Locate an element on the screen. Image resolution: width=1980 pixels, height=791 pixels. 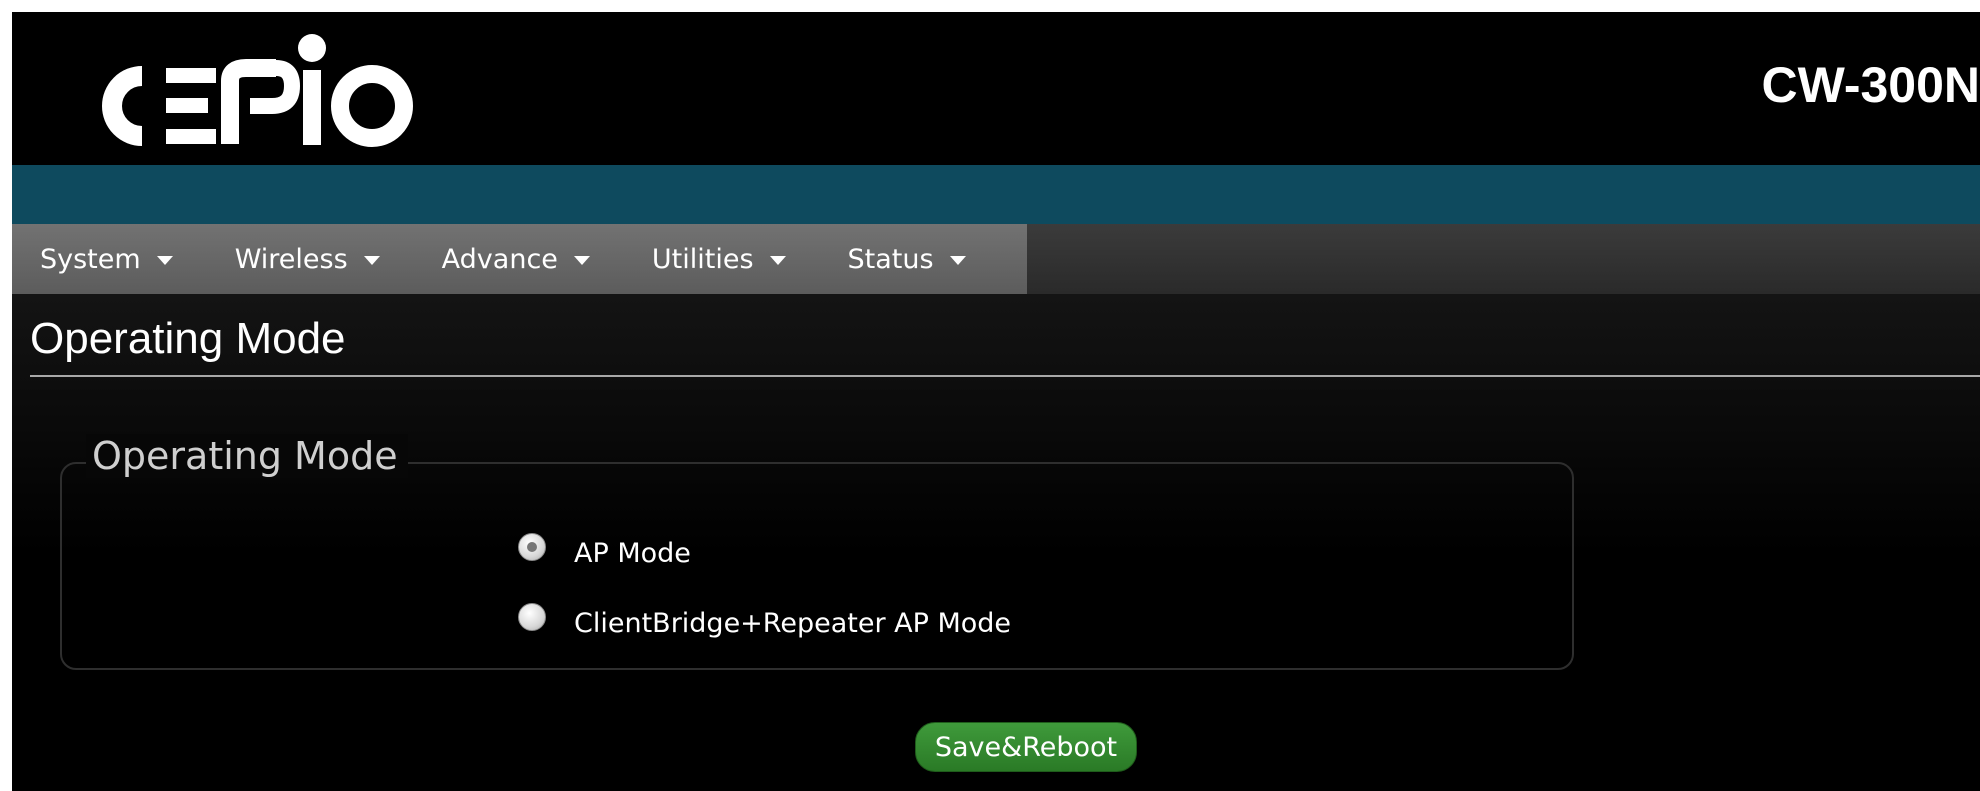
menu-bar: System Wireless Advance Utilities Status is located at coordinates (996, 259).